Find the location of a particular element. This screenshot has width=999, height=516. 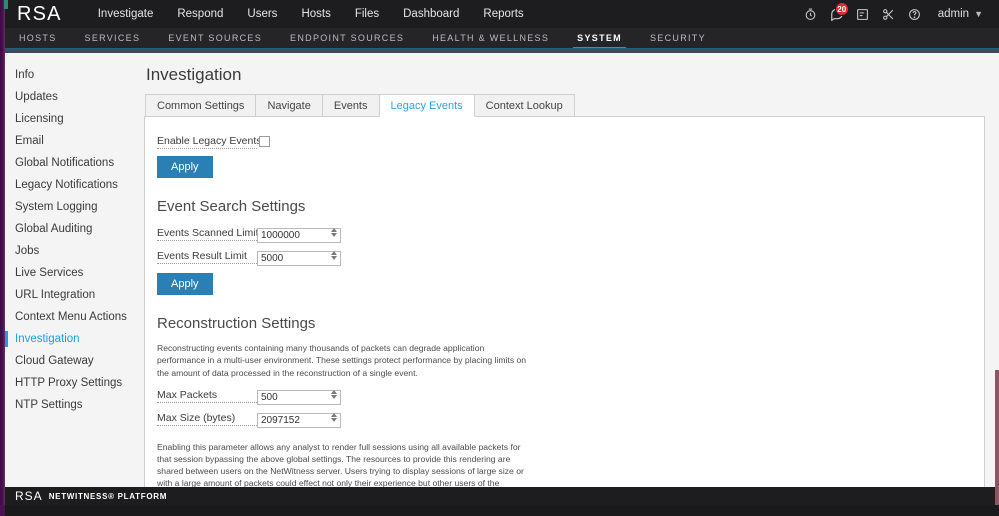

enable-legacy-events-checkbox is located at coordinates (264, 141).